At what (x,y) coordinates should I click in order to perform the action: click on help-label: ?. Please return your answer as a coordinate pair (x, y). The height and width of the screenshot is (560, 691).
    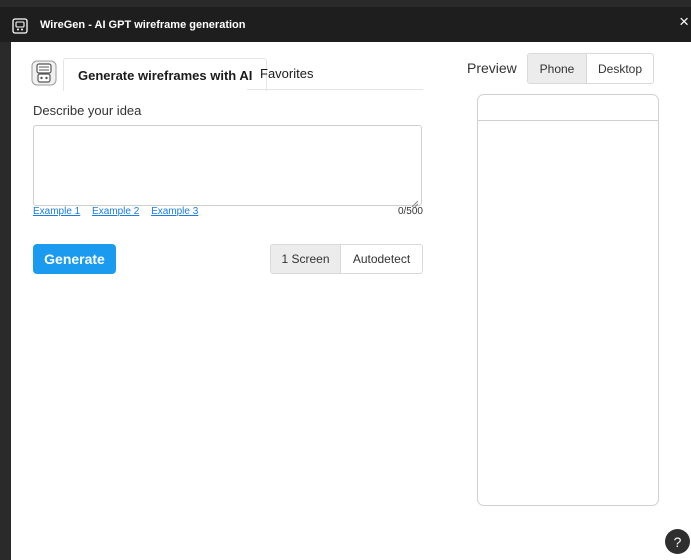
    Looking at the image, I should click on (677, 541).